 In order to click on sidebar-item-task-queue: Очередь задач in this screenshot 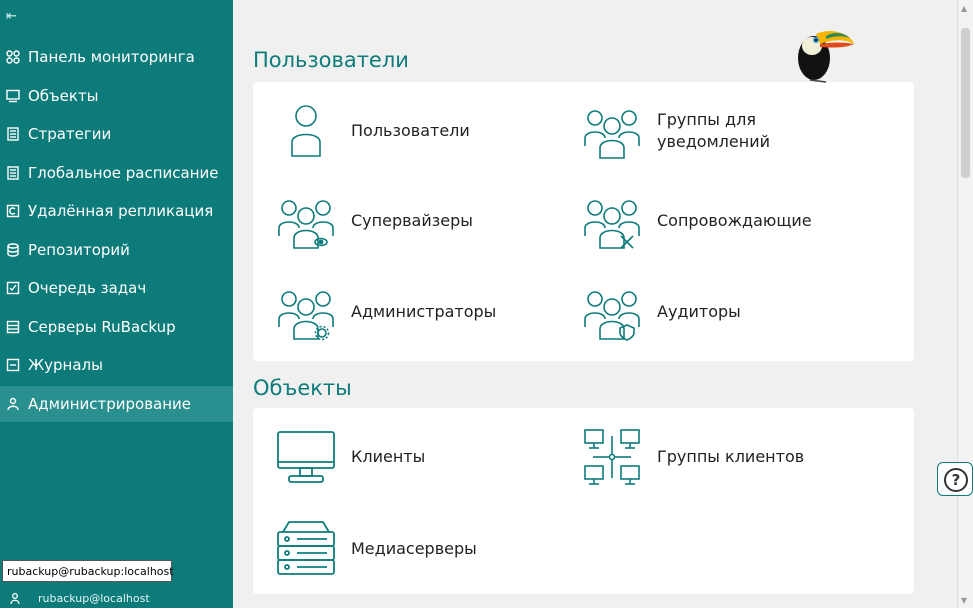, I will do `click(116, 288)`.